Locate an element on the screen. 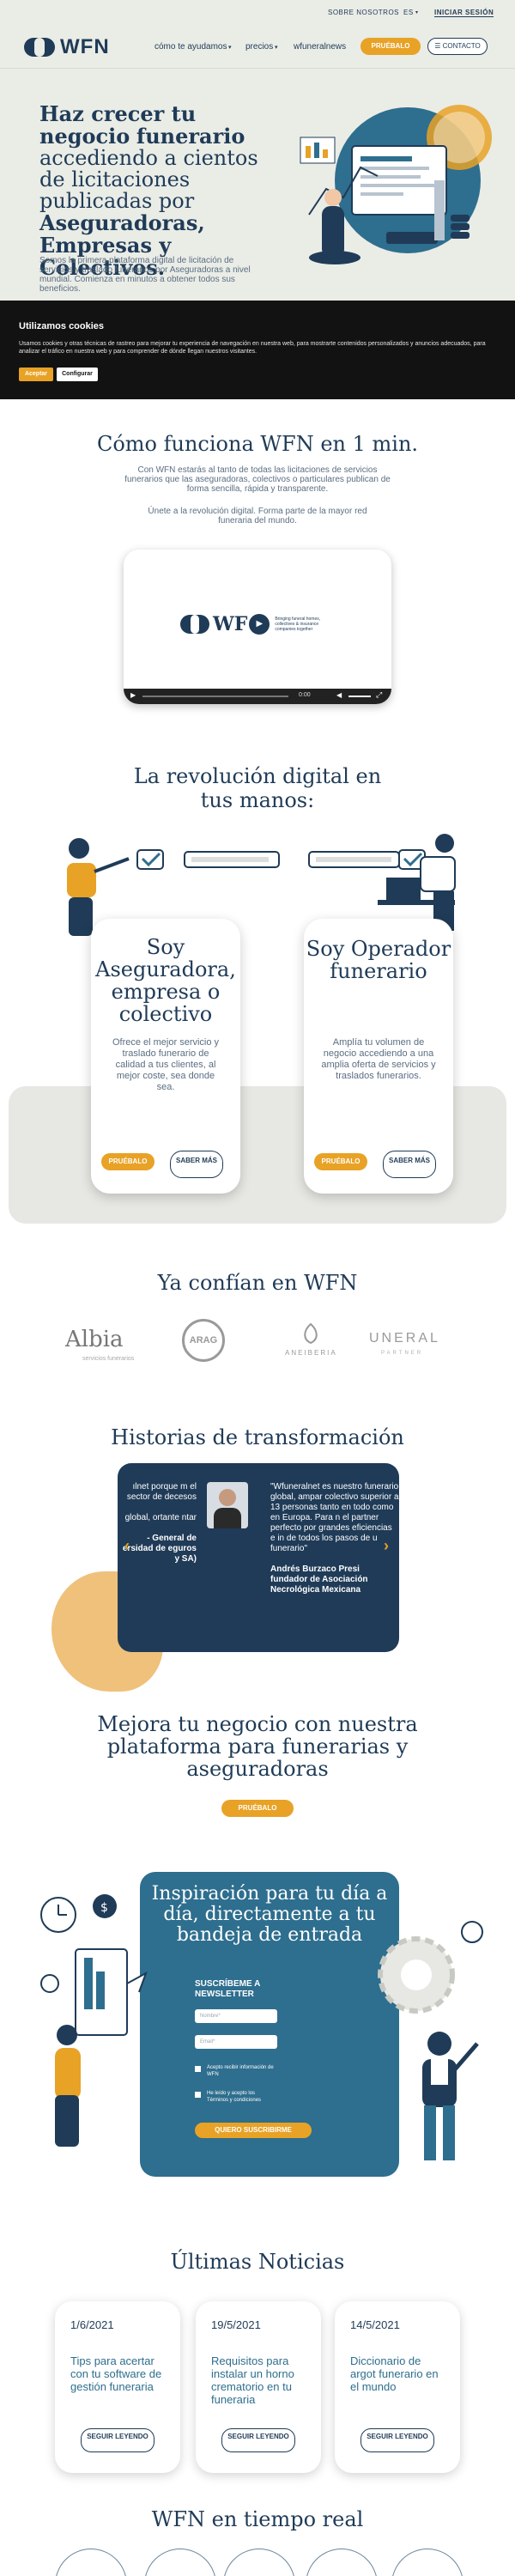  video-controls: ▶ 0:00 ◀ ⤢ is located at coordinates (257, 696).